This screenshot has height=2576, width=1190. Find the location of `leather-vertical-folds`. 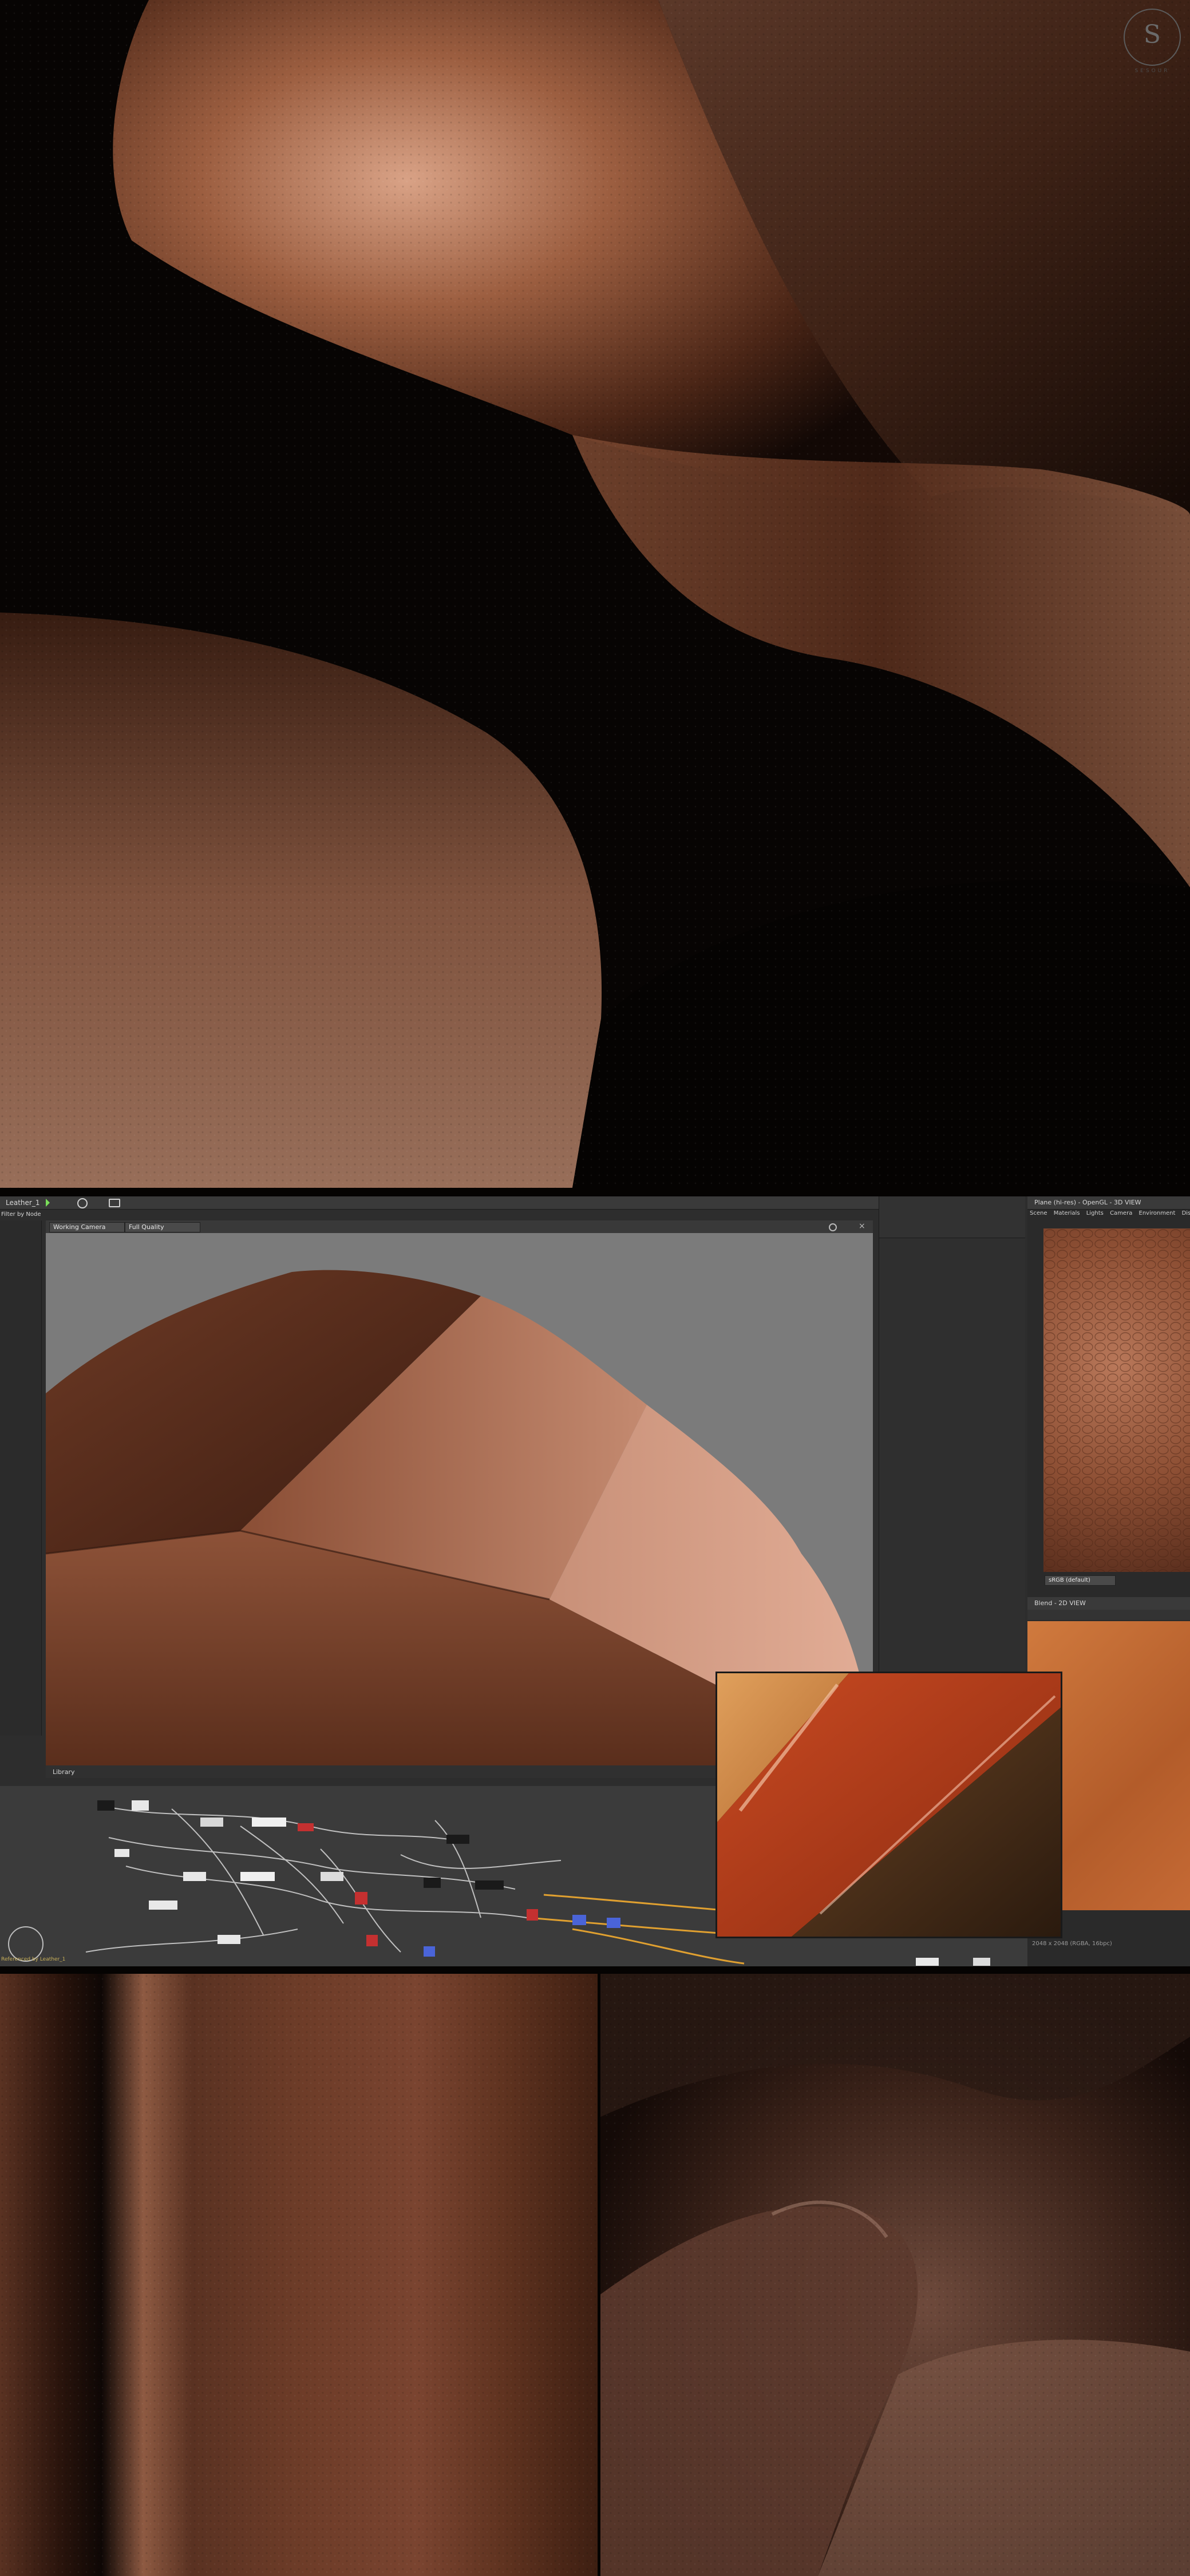

leather-vertical-folds is located at coordinates (299, 2275).